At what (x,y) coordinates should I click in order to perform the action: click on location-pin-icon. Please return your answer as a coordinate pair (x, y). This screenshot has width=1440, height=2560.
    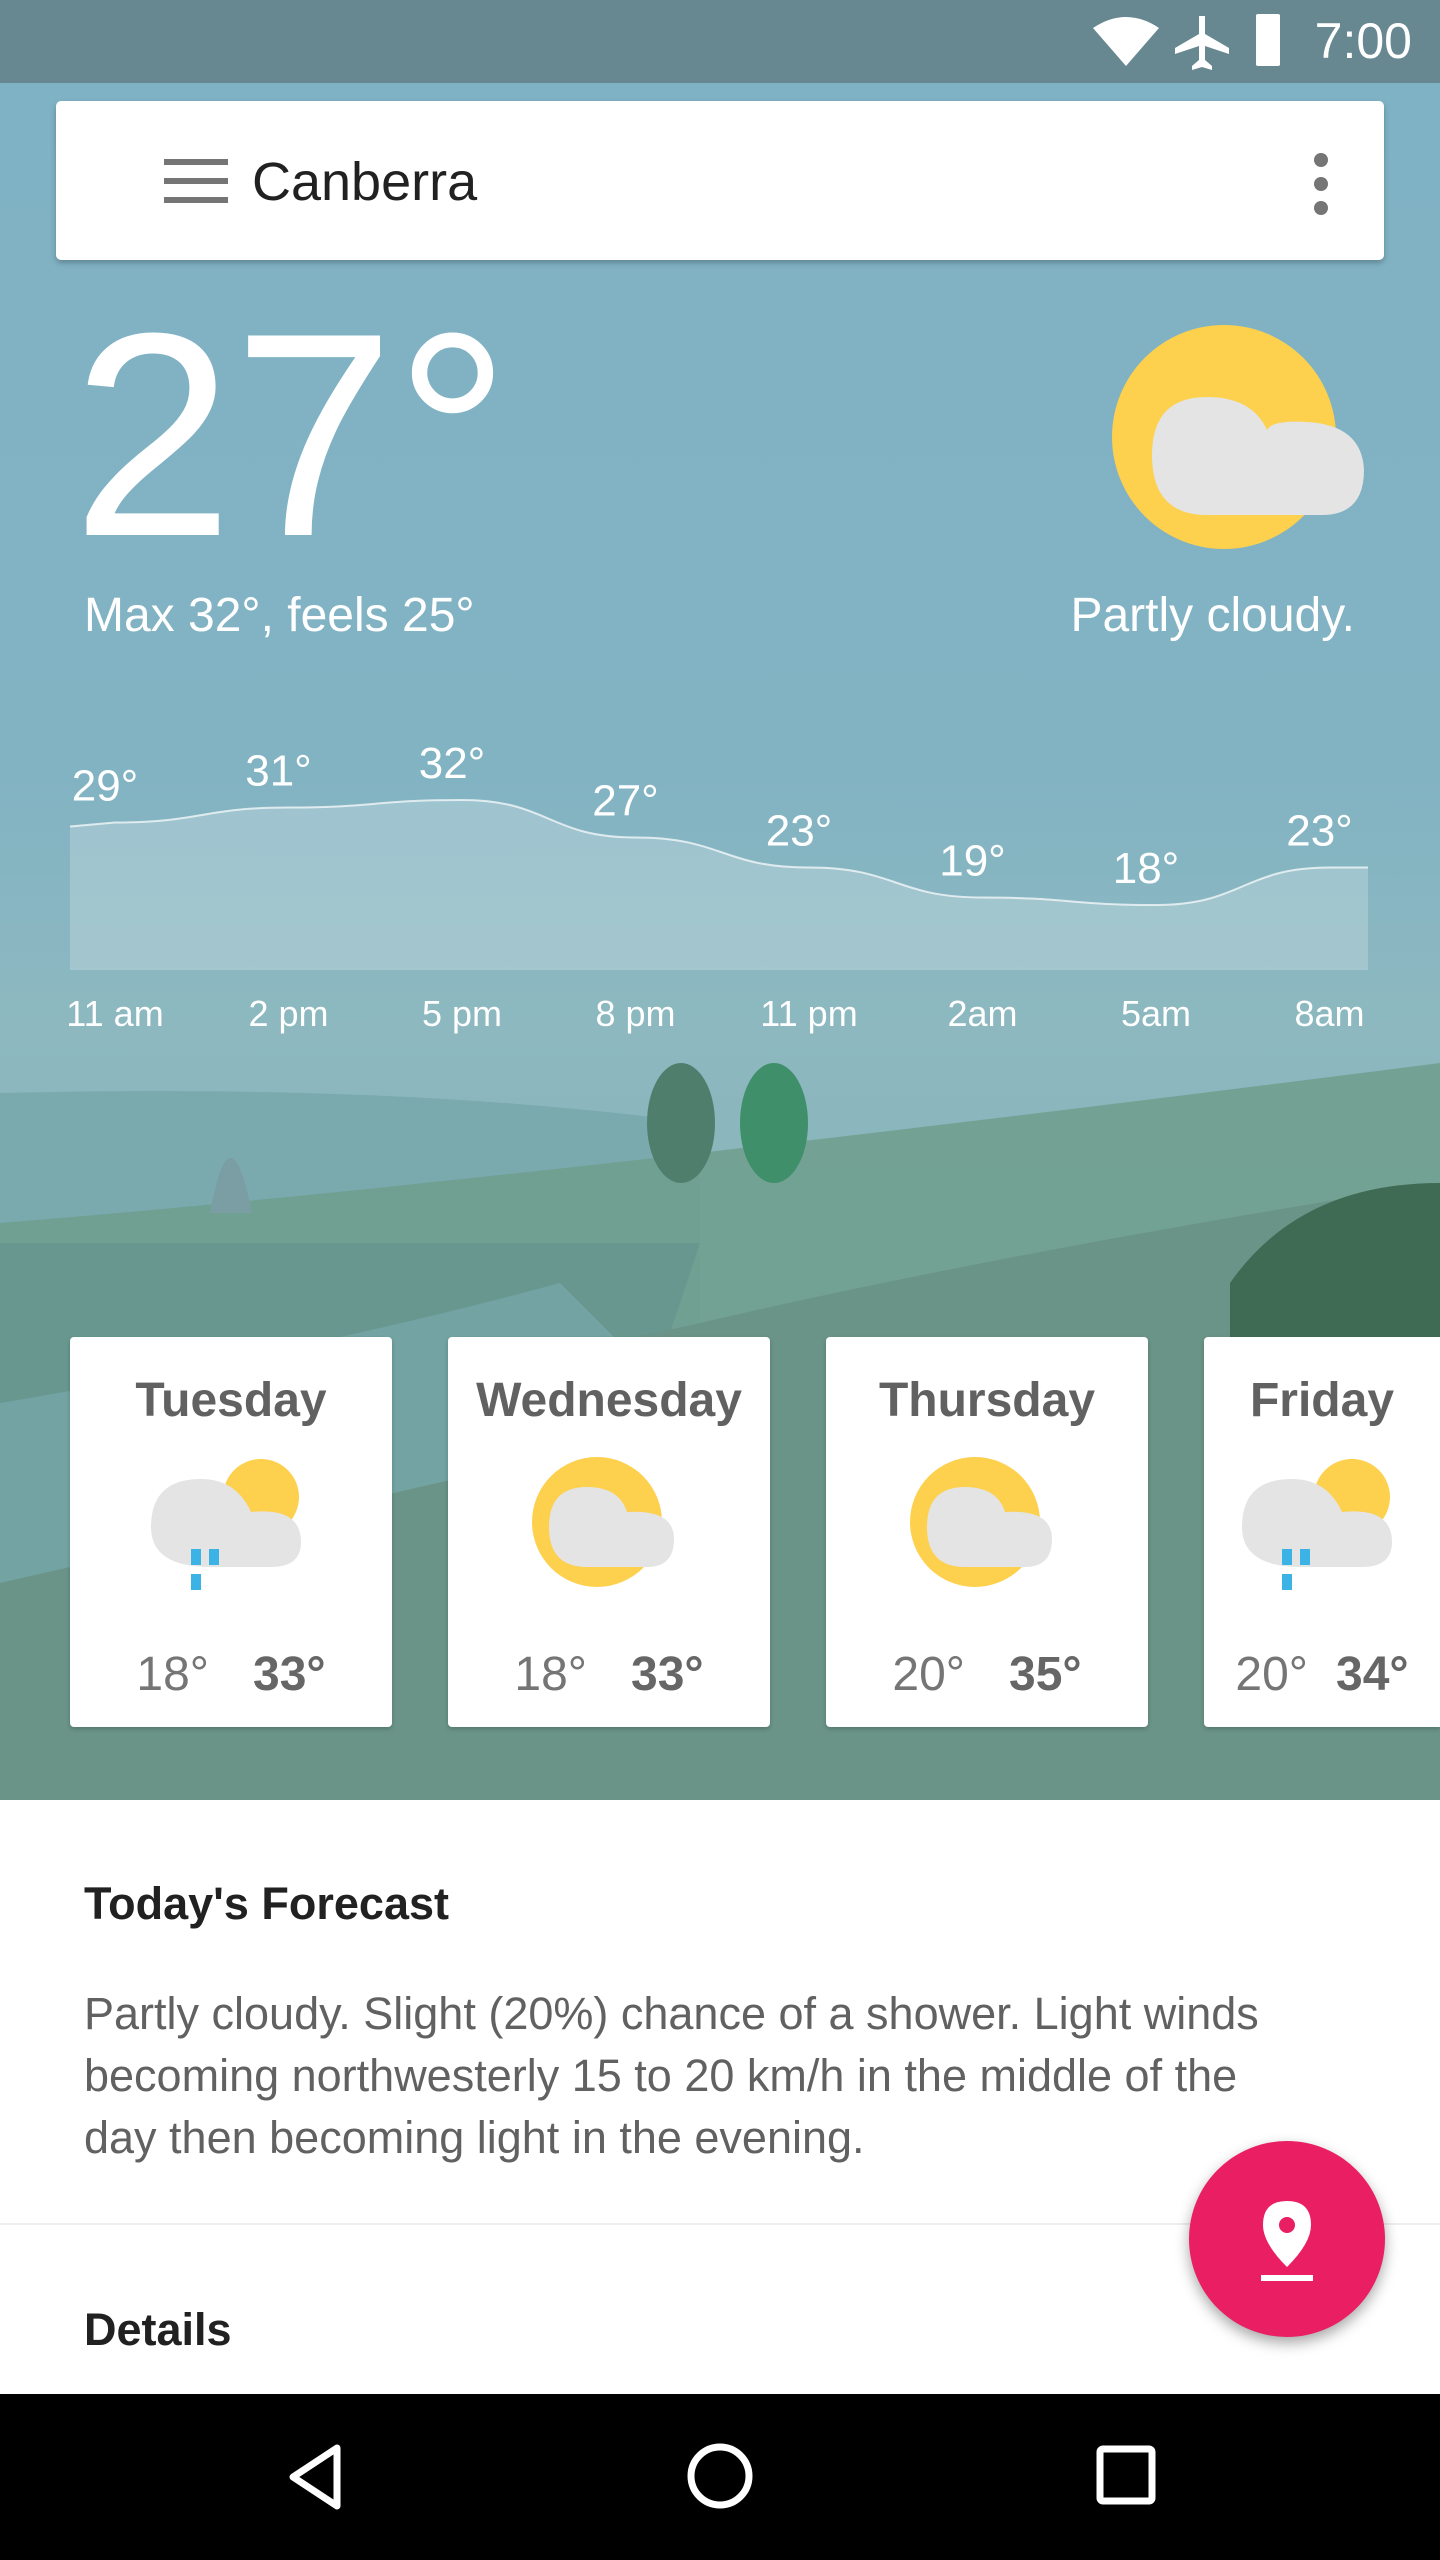
    Looking at the image, I should click on (1287, 2241).